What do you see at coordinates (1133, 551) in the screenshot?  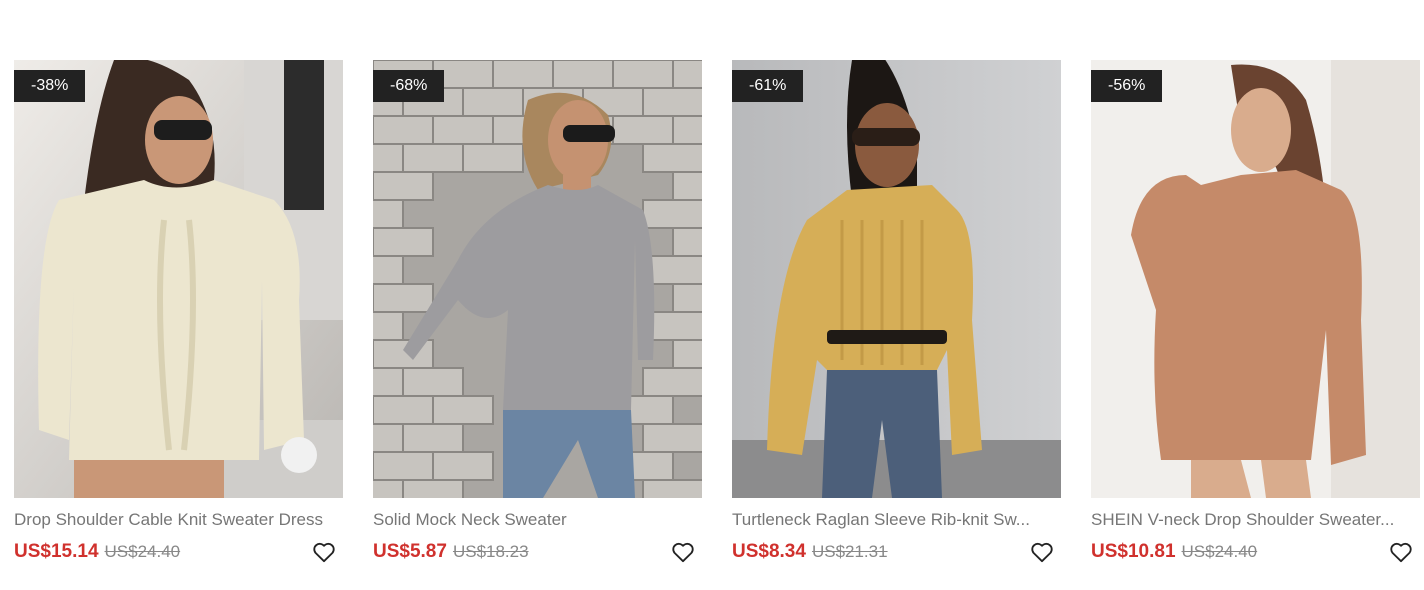 I see `sale-price: US$10.81` at bounding box center [1133, 551].